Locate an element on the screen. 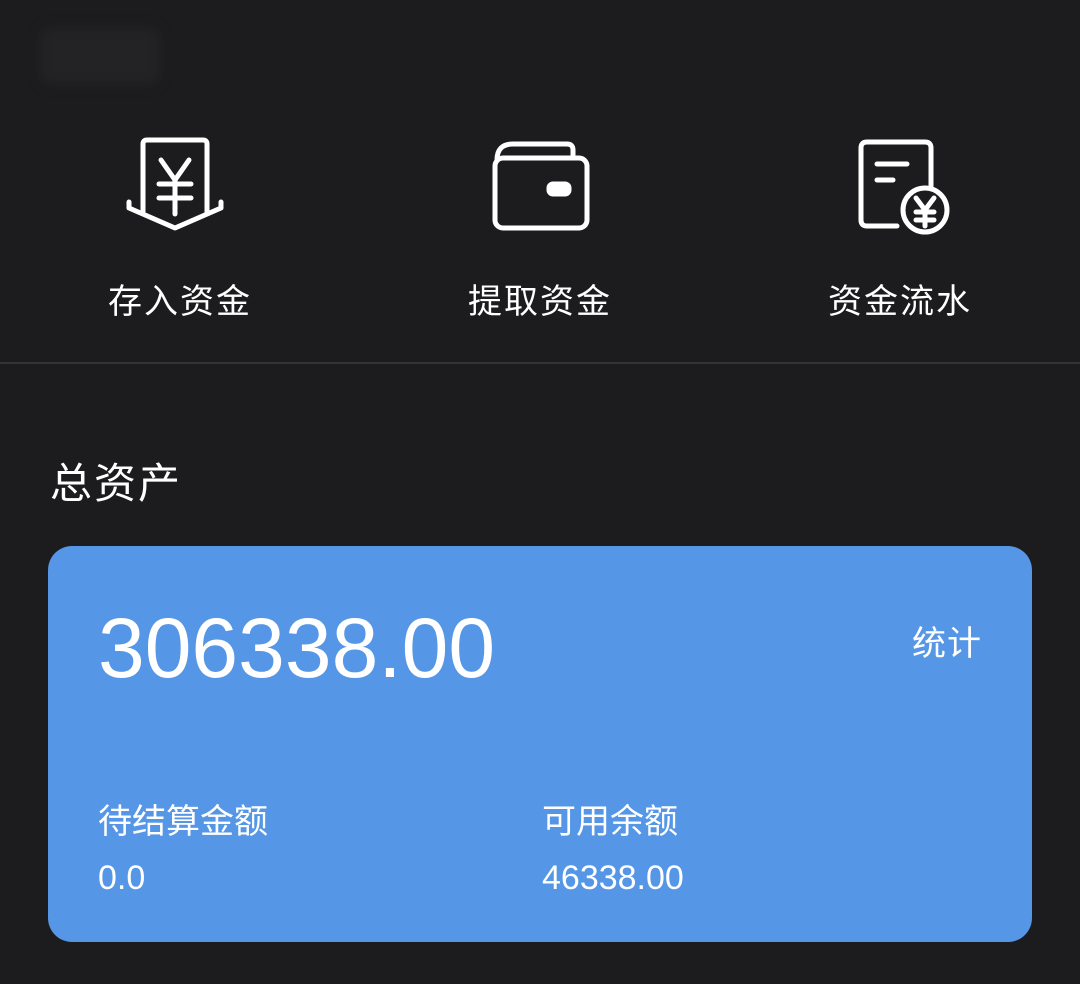 The height and width of the screenshot is (984, 1080). deposit-funds-label: 存入资金 is located at coordinates (180, 302).